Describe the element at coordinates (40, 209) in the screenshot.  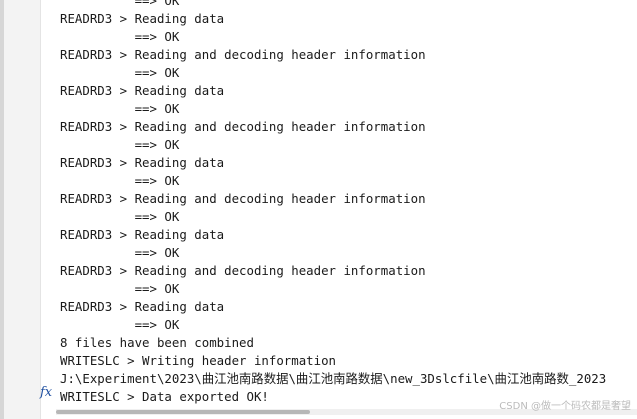
I see `gutter-divider` at that location.